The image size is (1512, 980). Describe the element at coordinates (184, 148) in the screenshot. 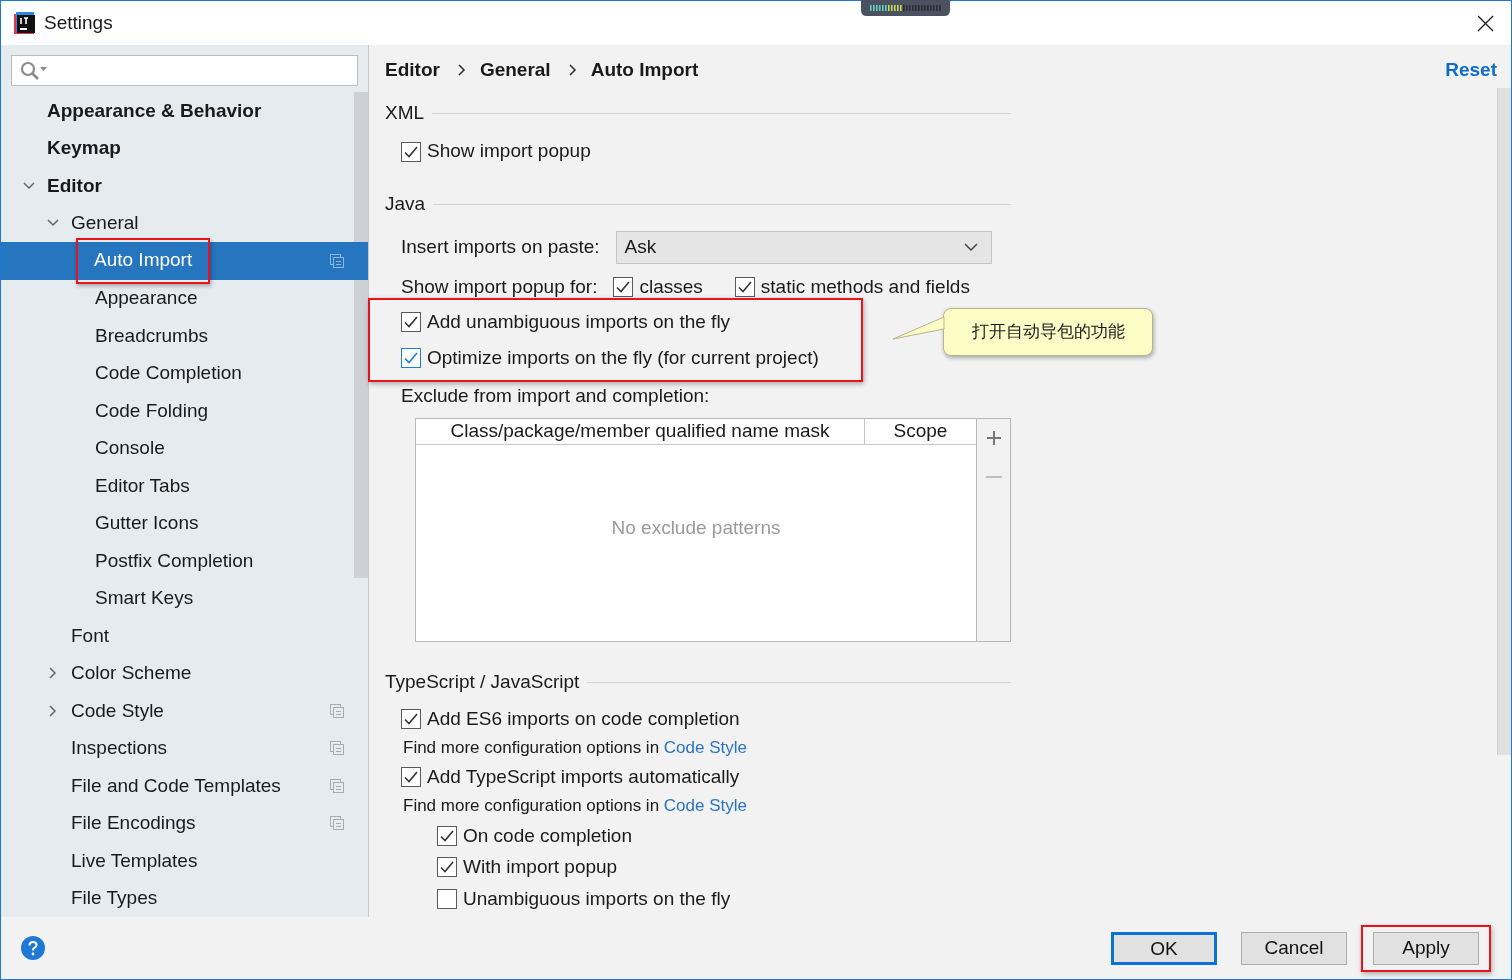

I see `tree-item: Keymap` at that location.